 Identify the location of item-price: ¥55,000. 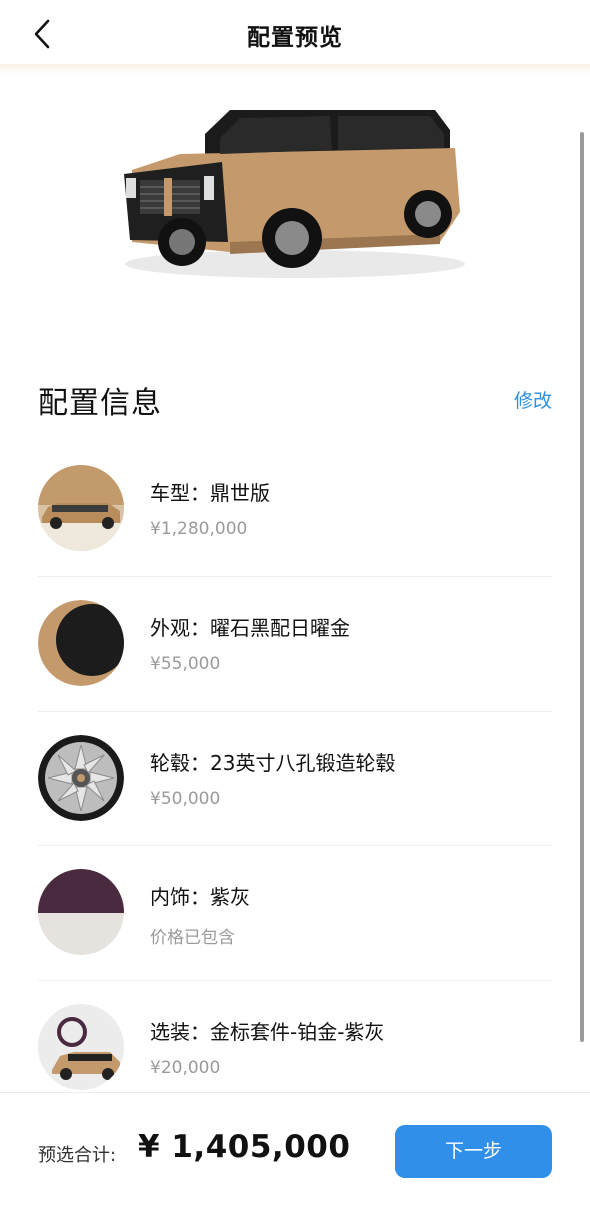
(185, 664).